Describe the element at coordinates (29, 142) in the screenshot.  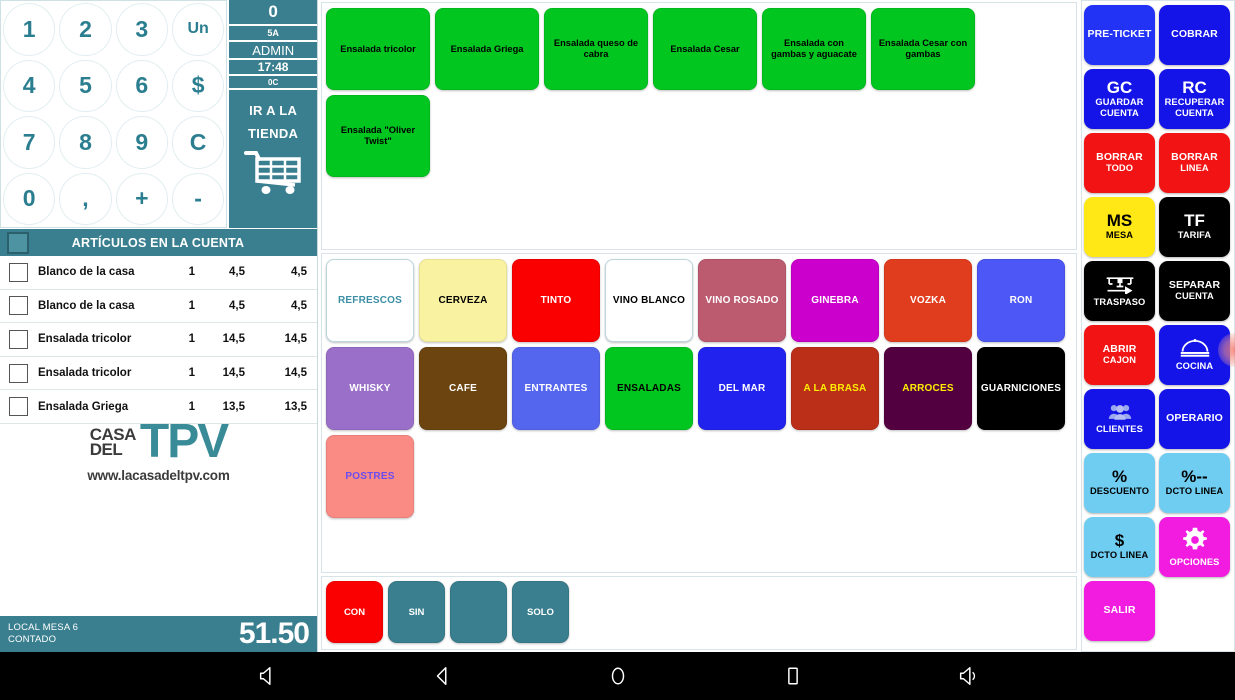
I see `keypad-key-7: 7` at that location.